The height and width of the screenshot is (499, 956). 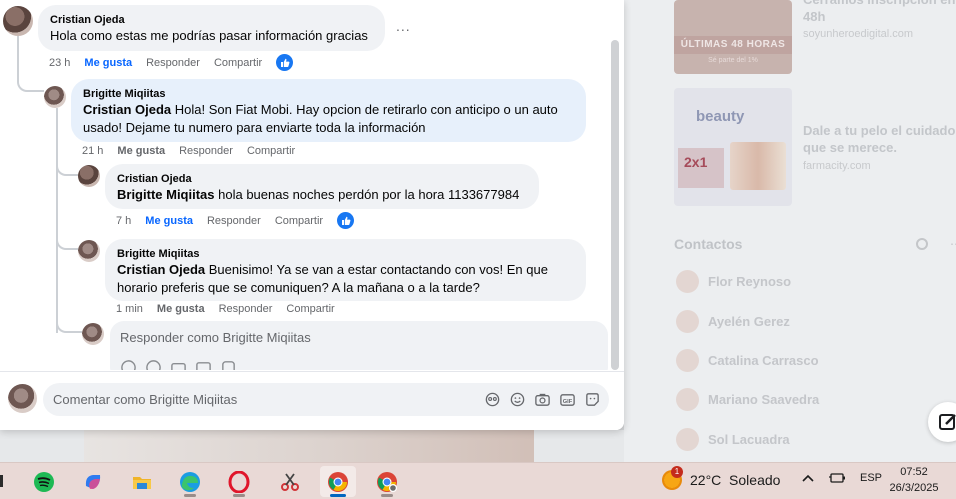 I want to click on more-options-icon: ⋯, so click(x=953, y=244).